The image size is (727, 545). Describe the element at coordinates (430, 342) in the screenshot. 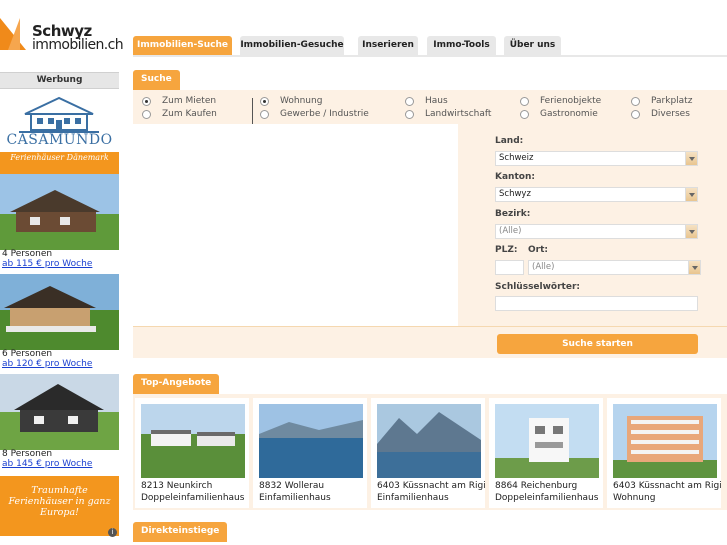

I see `submit-bar: Suche starten` at that location.